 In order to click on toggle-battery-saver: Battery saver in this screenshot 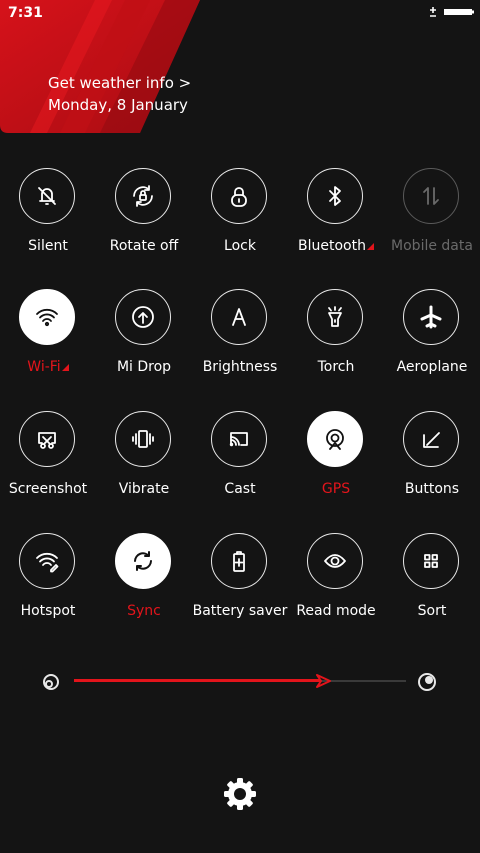, I will do `click(240, 588)`.